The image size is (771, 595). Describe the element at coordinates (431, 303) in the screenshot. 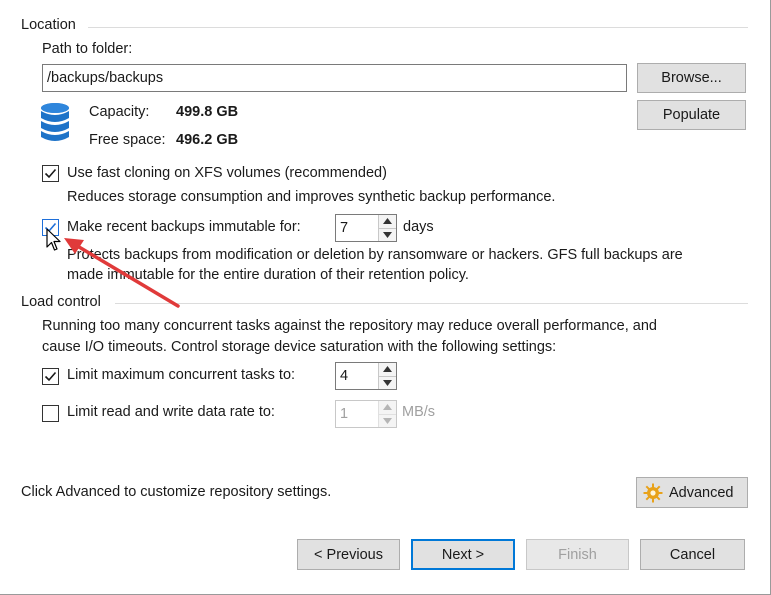

I see `load-control-group-divider` at that location.